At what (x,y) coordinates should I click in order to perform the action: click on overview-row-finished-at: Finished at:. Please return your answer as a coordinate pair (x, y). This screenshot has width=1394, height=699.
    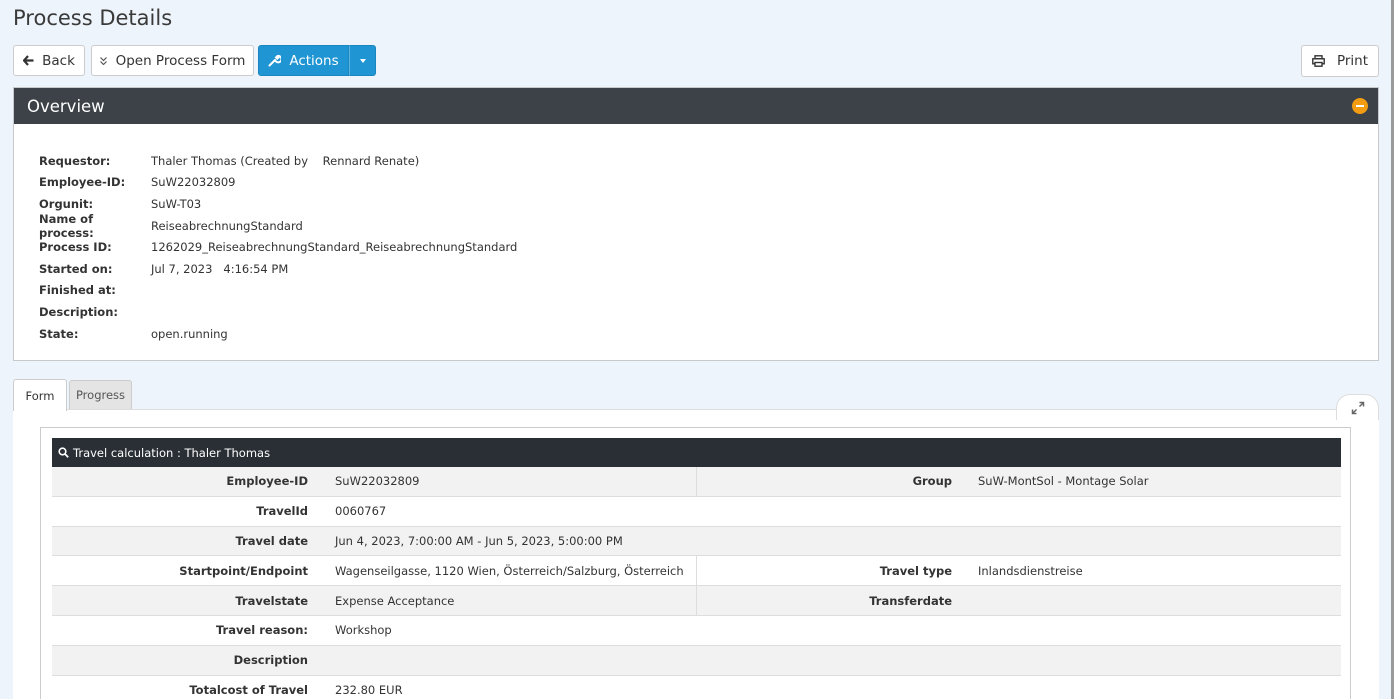
    Looking at the image, I should click on (708, 291).